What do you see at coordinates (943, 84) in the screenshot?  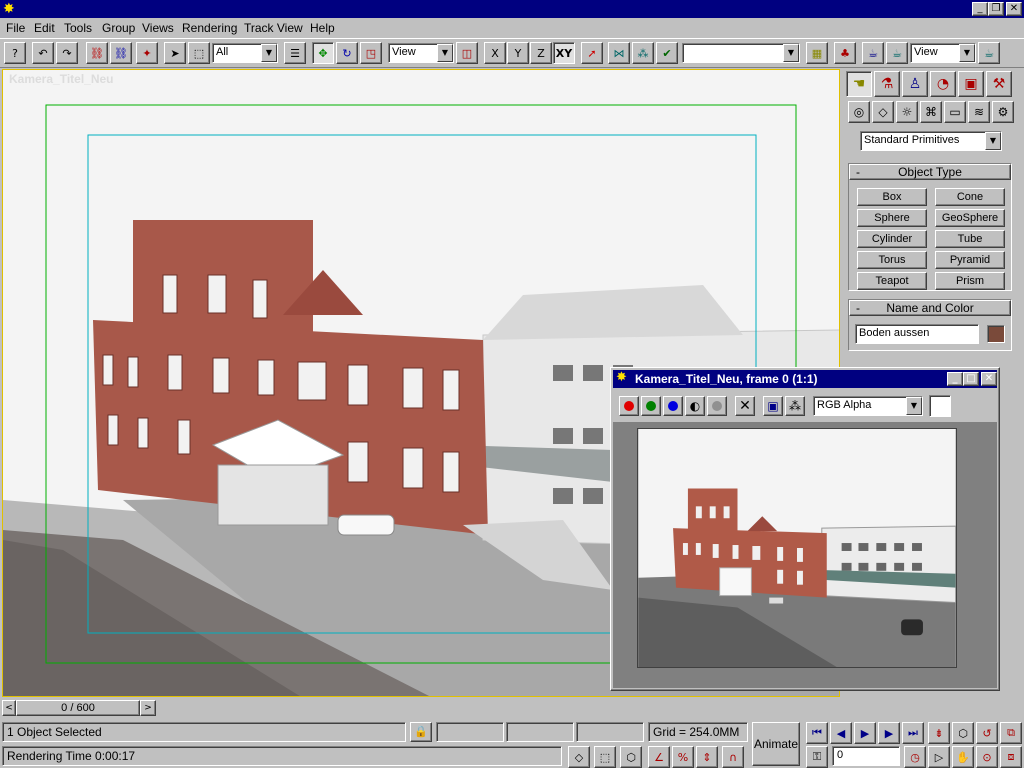 I see `motion-panel-tab: ◔` at bounding box center [943, 84].